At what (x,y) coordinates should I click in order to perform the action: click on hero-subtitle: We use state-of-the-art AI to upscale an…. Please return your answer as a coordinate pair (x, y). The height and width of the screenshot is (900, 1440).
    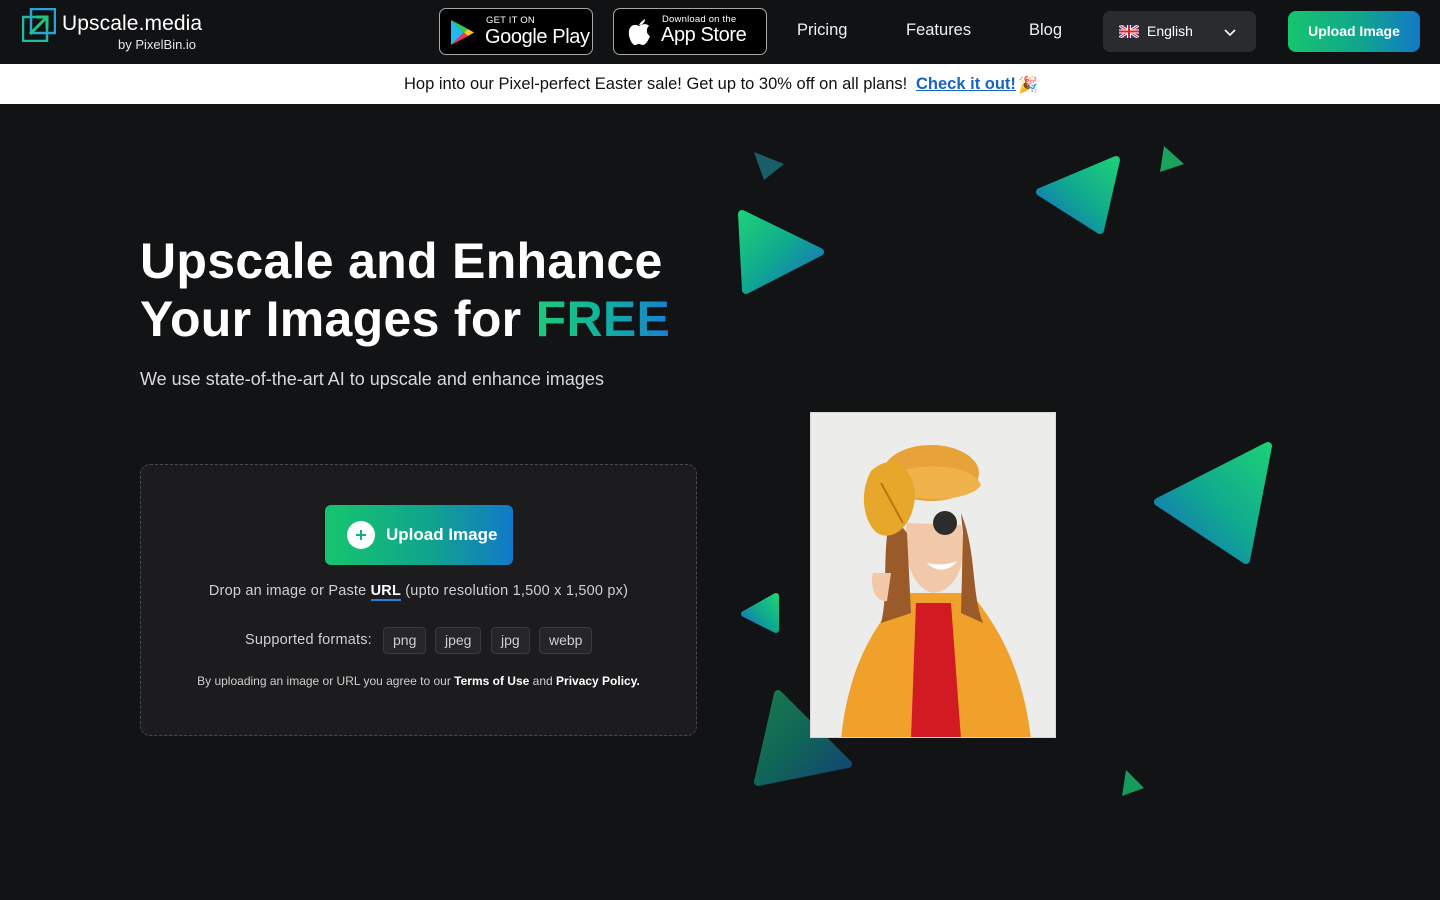
    Looking at the image, I should click on (372, 379).